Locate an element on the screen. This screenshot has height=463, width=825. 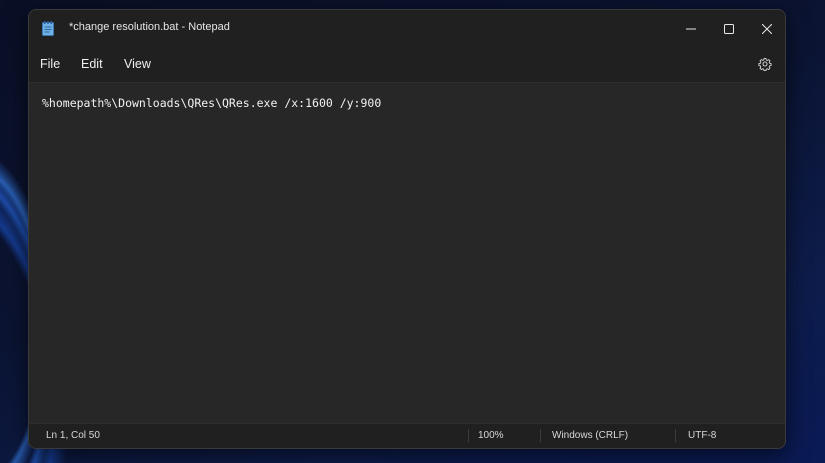
minimize-button is located at coordinates (691, 28).